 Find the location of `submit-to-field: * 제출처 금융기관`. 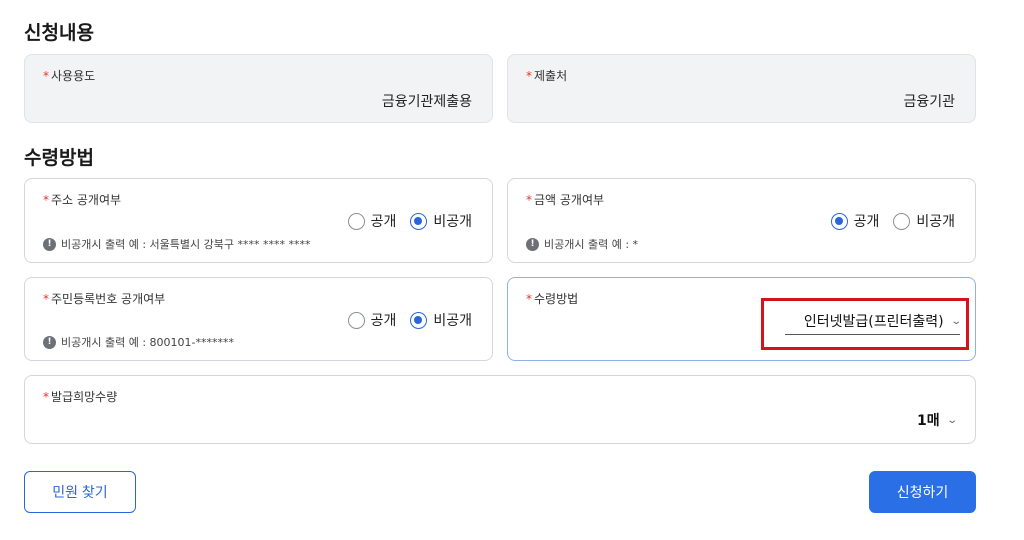

submit-to-field: * 제출처 금융기관 is located at coordinates (741, 88).